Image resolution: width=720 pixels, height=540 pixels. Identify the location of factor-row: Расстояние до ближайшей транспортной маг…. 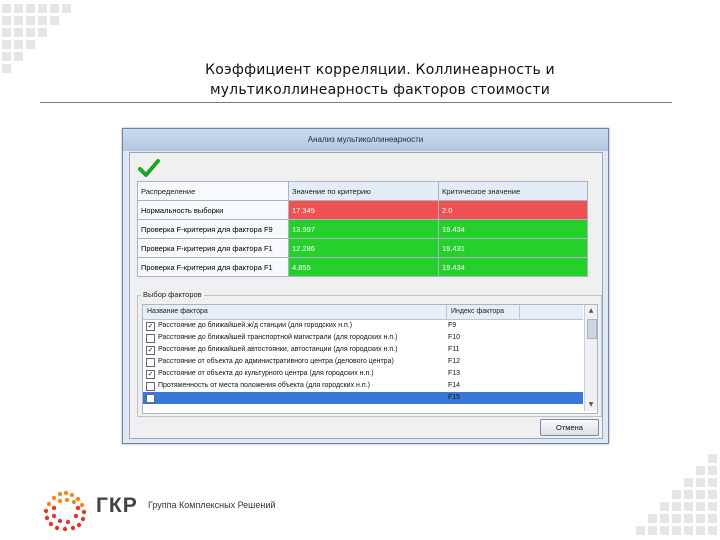
(363, 338).